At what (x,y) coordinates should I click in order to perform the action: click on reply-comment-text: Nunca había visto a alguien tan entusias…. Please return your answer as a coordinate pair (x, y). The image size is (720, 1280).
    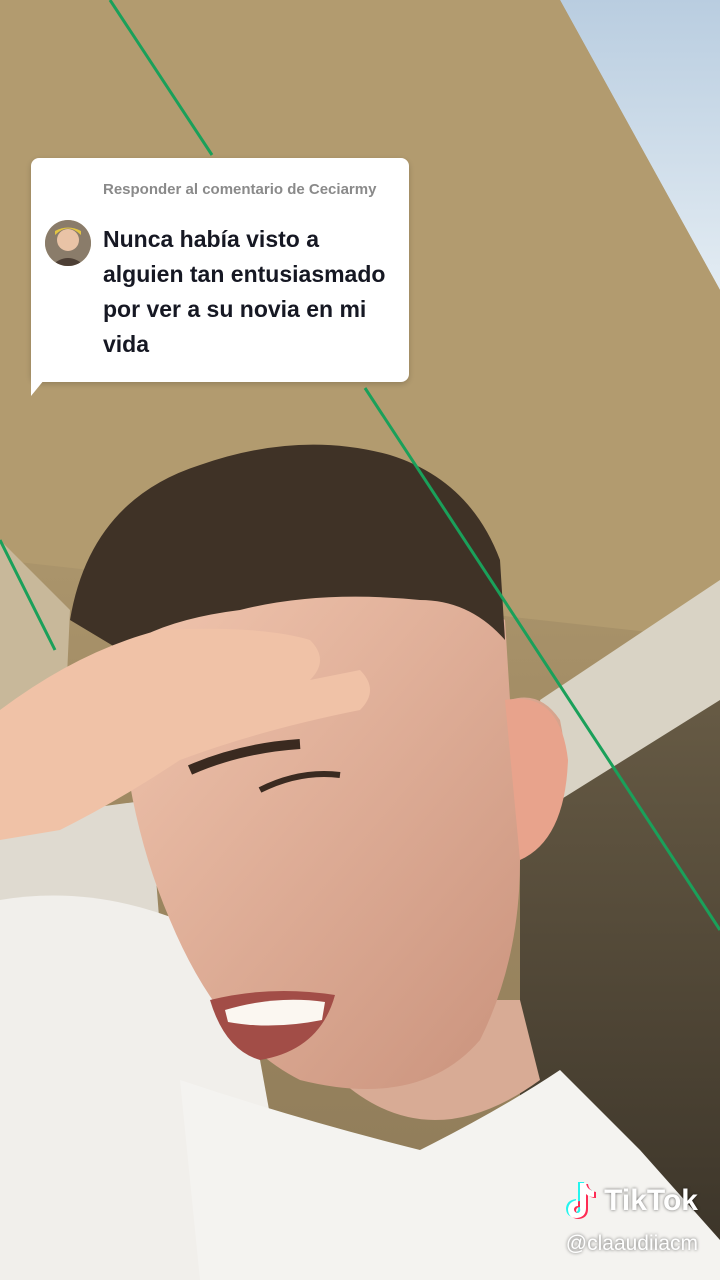
    Looking at the image, I should click on (244, 291).